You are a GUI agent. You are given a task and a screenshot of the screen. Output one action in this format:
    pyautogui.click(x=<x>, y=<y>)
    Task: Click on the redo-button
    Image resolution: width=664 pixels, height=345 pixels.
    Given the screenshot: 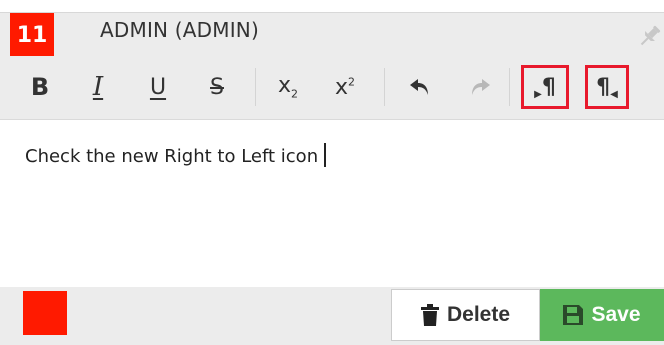 What is the action you would take?
    pyautogui.click(x=480, y=87)
    